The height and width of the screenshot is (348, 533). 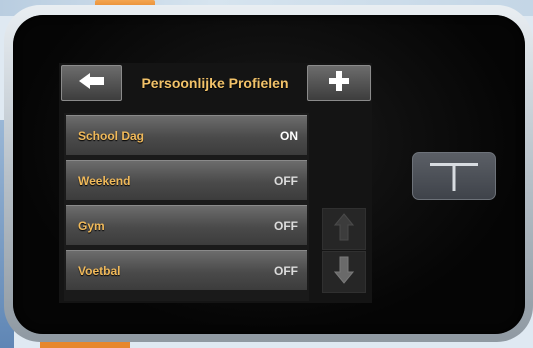 I want to click on plus-icon, so click(x=339, y=83).